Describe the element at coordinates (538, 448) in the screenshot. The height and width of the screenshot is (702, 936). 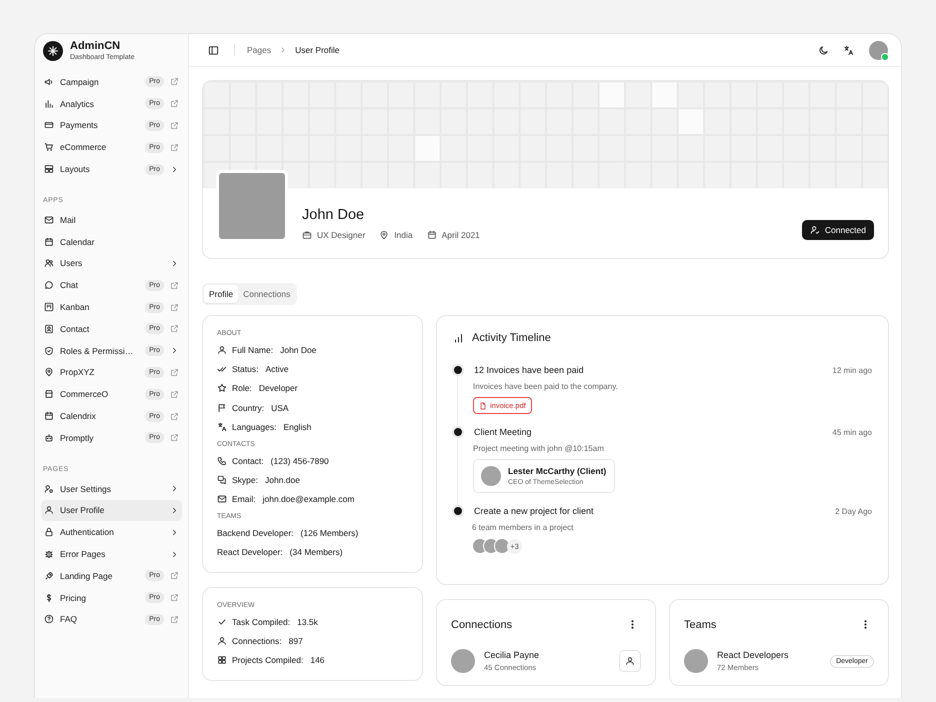
I see `event-description: Project meeting with john @10:15am` at that location.